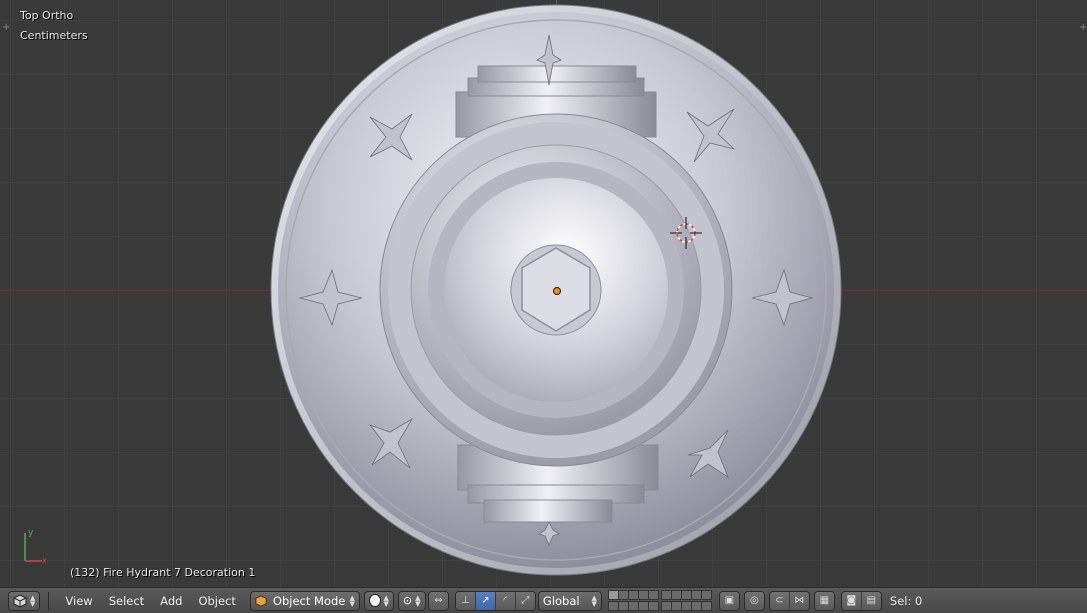 This screenshot has height=613, width=1087. I want to click on manipulator-icon: ⊥, so click(465, 600).